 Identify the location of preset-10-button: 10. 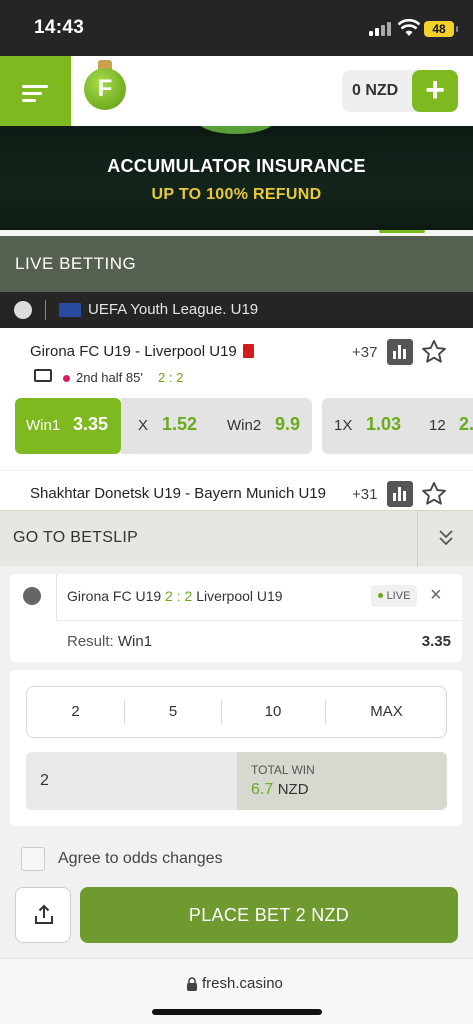
(273, 712).